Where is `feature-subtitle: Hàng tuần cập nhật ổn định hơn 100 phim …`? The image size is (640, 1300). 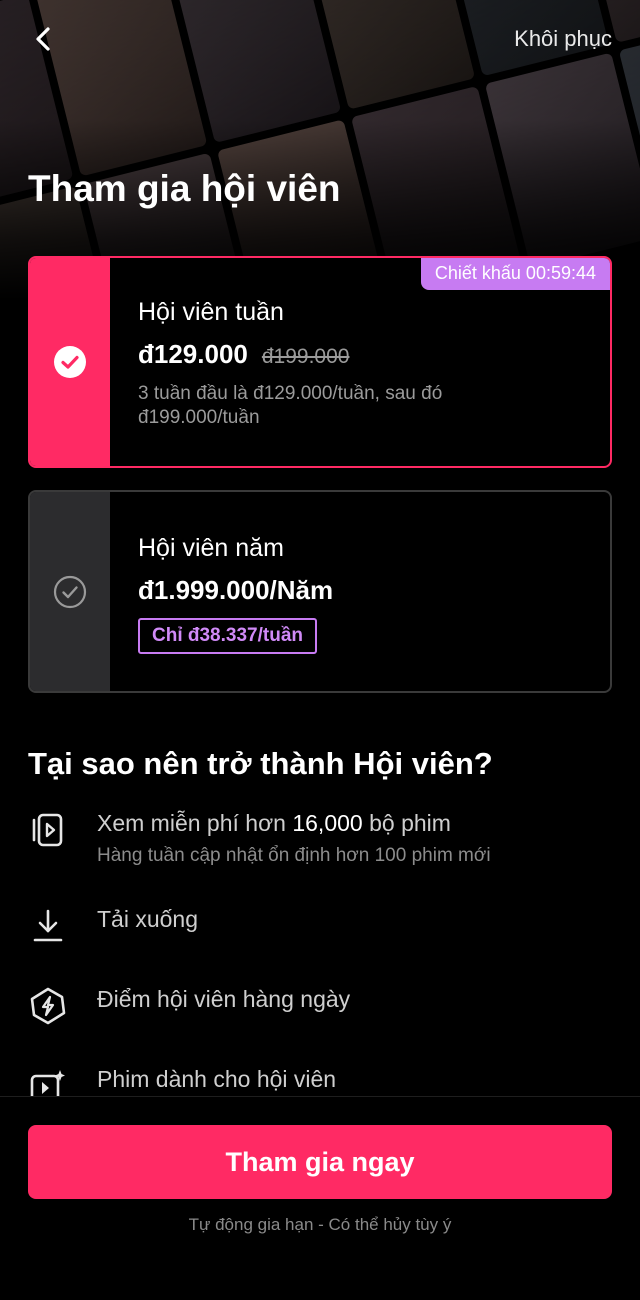
feature-subtitle: Hàng tuần cập nhật ổn định hơn 100 phim … is located at coordinates (294, 855).